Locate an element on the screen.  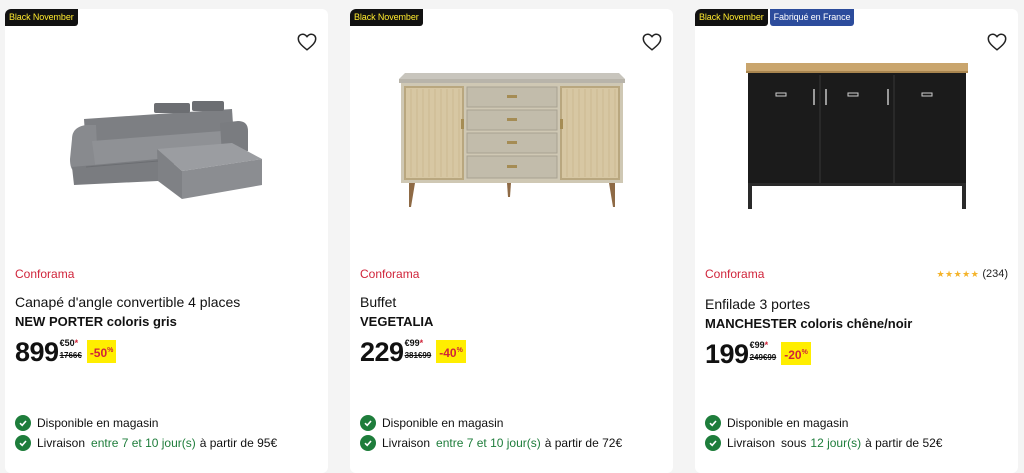
sofa-image is located at coordinates (167, 131).